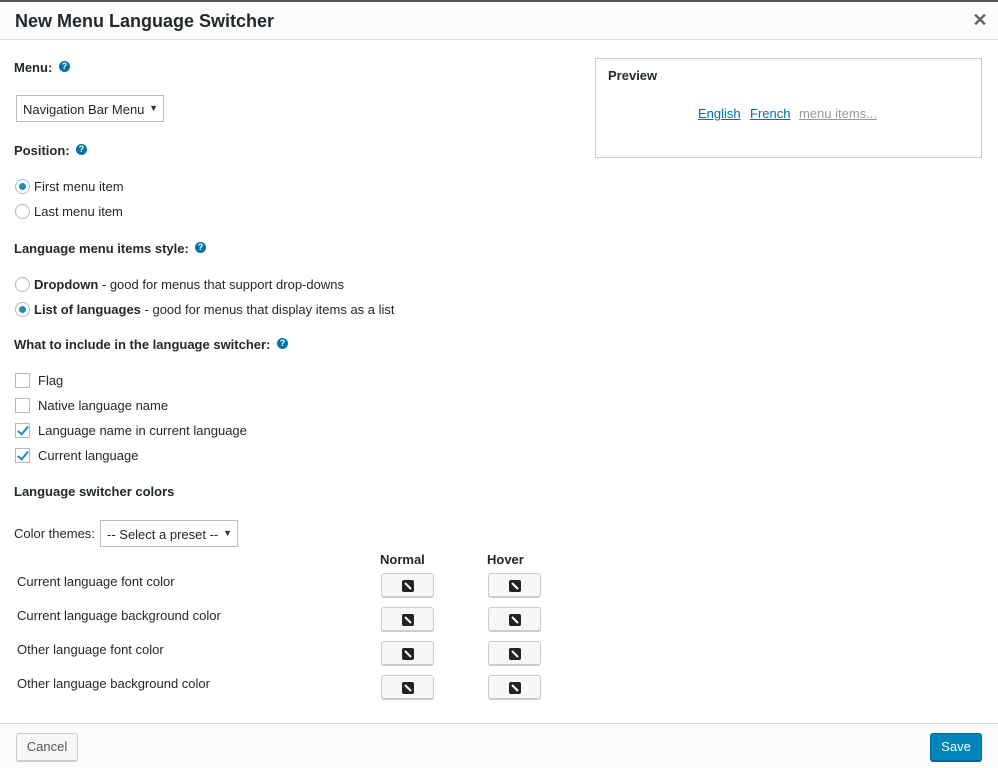  I want to click on style-dropdown-radio, so click(22, 284).